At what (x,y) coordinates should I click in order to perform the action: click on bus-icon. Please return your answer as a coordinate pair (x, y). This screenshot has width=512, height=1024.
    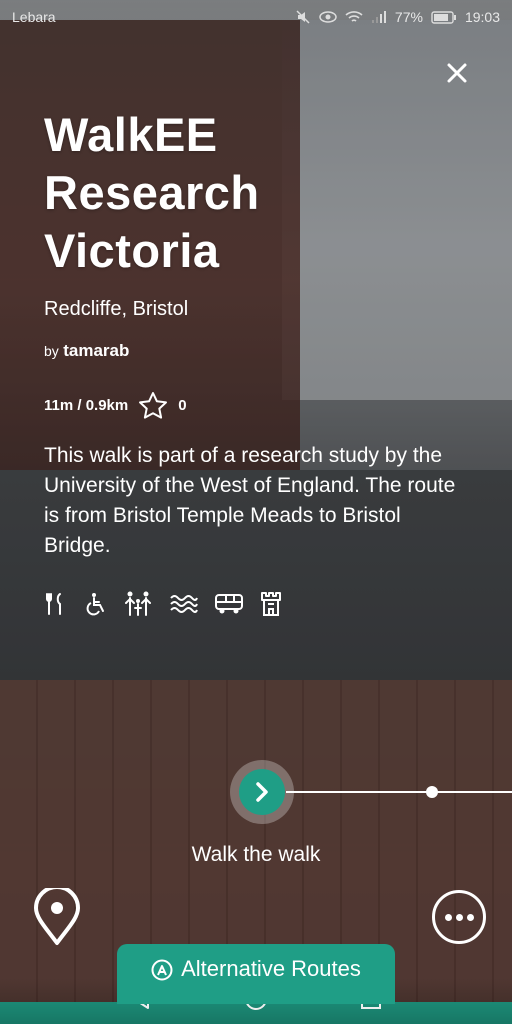
    Looking at the image, I should click on (229, 604).